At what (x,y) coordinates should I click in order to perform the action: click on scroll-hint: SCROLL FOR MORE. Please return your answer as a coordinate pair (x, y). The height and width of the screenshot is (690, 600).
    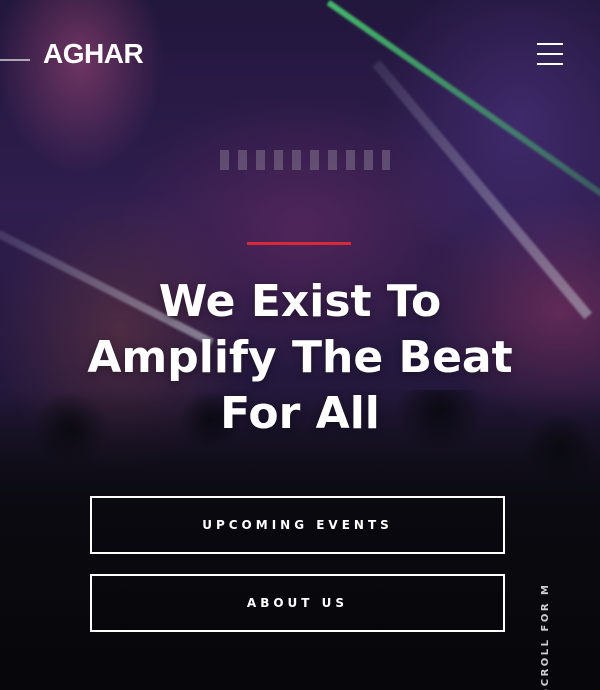
    Looking at the image, I should click on (547, 638).